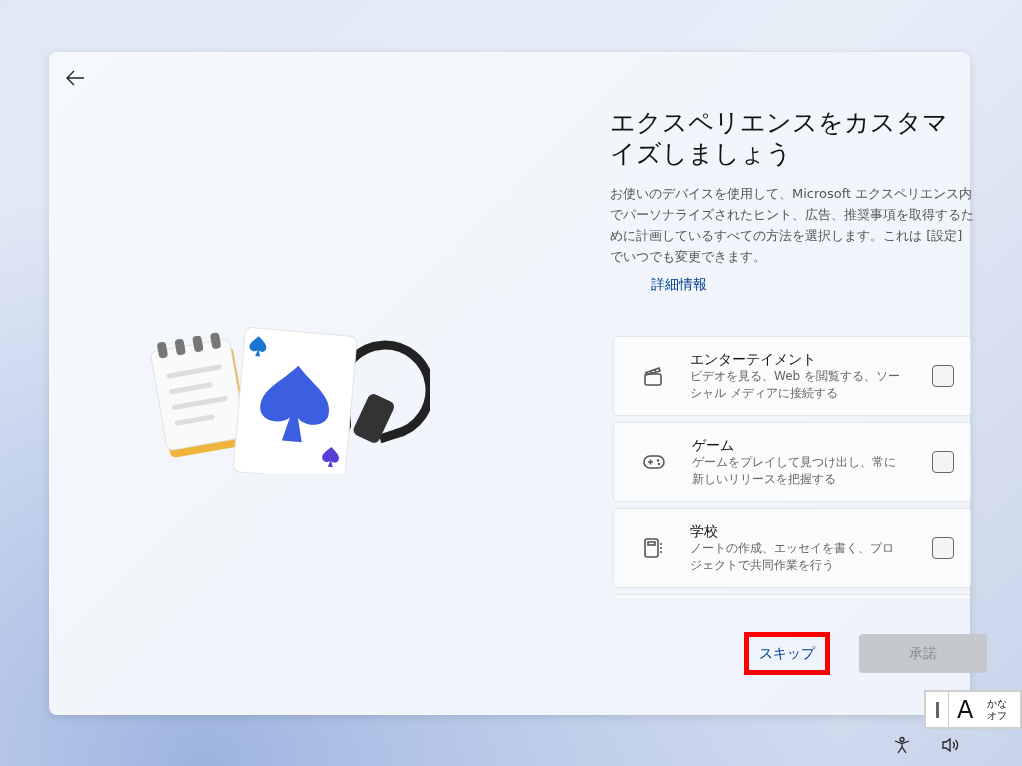  I want to click on description-text: お使いのデバイスを使用して、Microsoft エクスペリエンス内でパーソナライズされたヒント、広告、推奨事項を取得するために計画しているすべての方法を選択します。これは [設定] でいつでも変更できます。, so click(792, 225).